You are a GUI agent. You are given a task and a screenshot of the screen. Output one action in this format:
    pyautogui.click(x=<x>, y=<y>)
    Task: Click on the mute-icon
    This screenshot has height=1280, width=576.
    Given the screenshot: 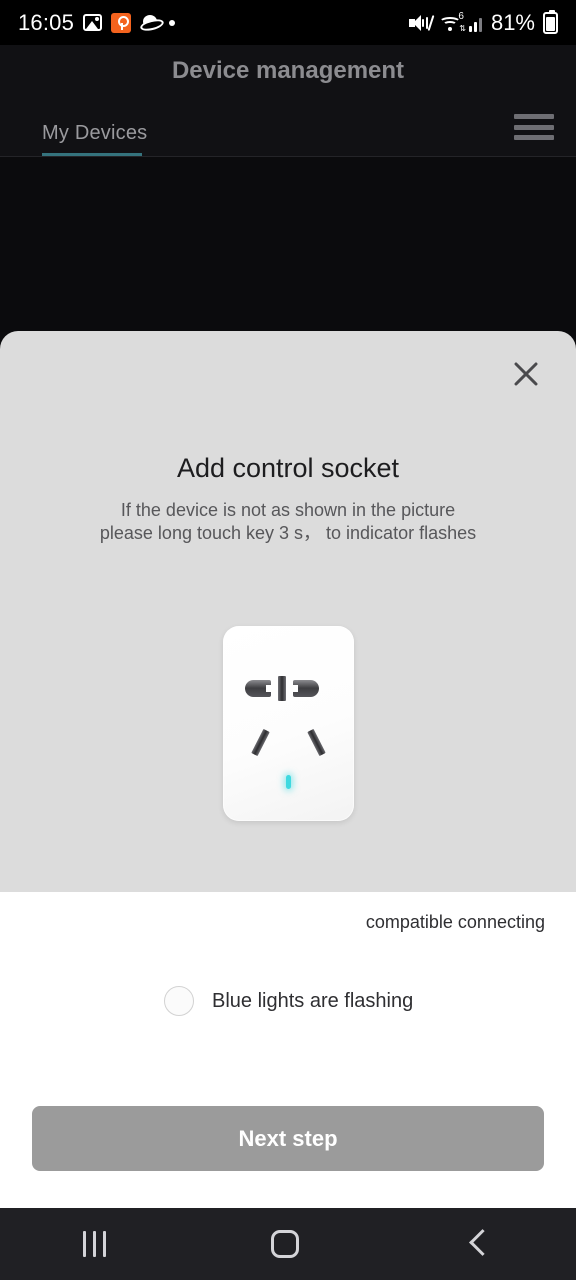 What is the action you would take?
    pyautogui.click(x=421, y=23)
    